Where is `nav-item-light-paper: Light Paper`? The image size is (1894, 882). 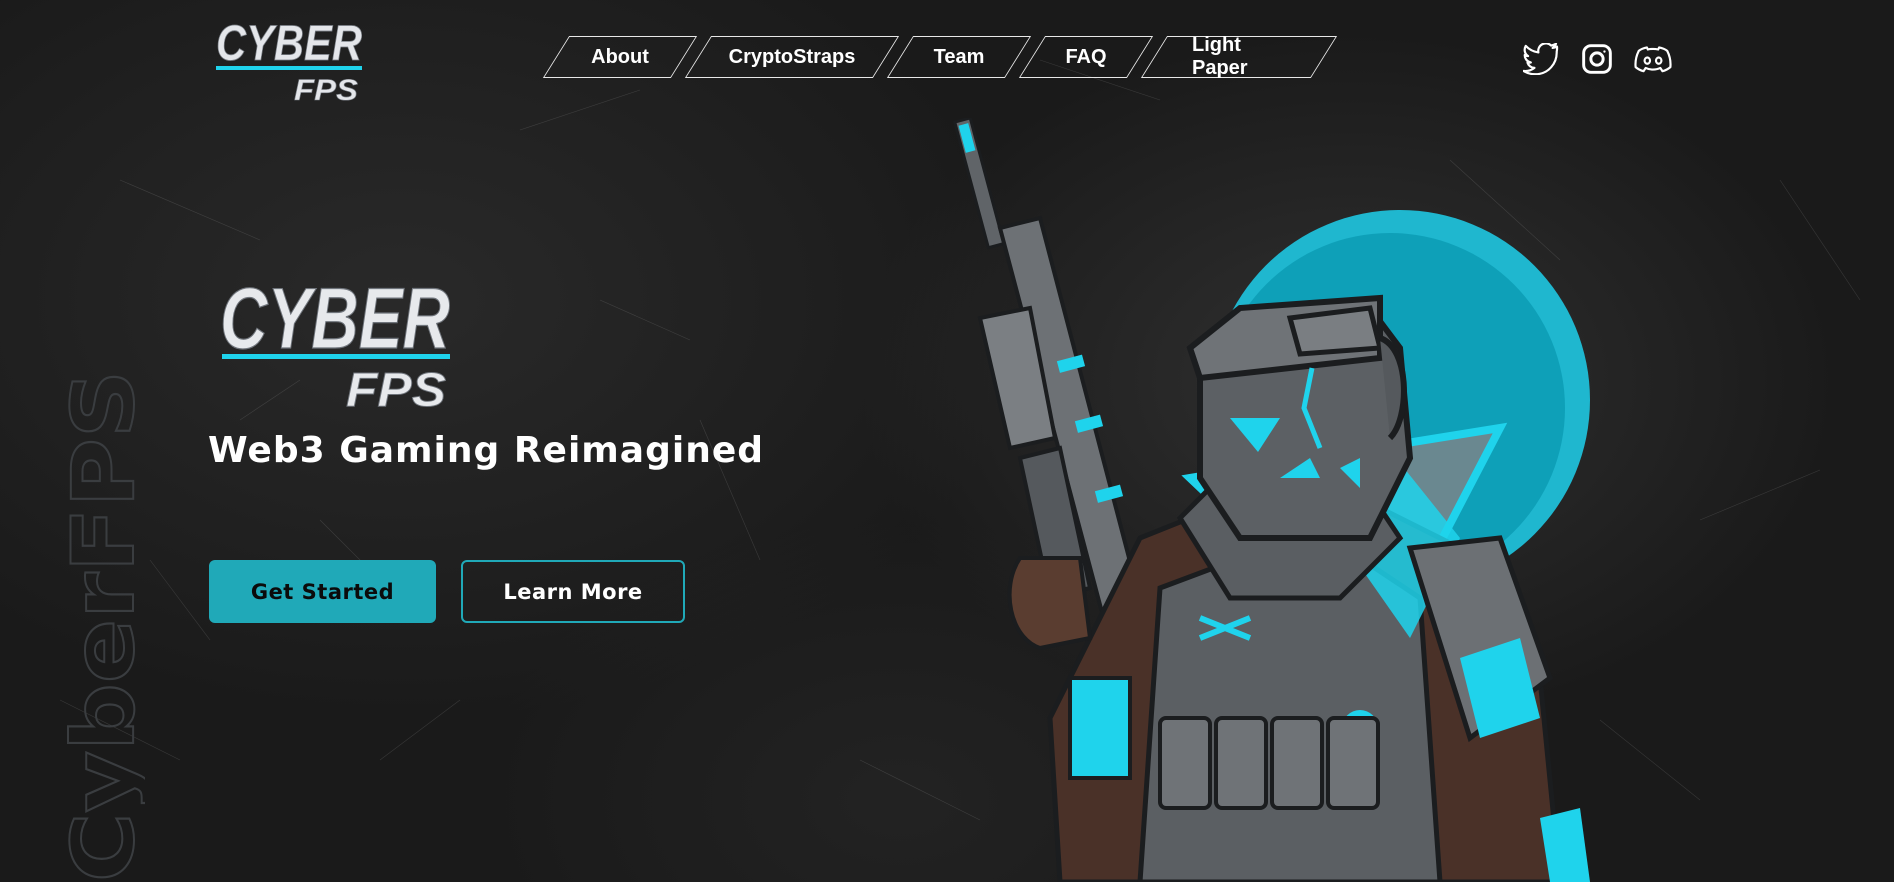
nav-item-light-paper: Light Paper is located at coordinates (1239, 56).